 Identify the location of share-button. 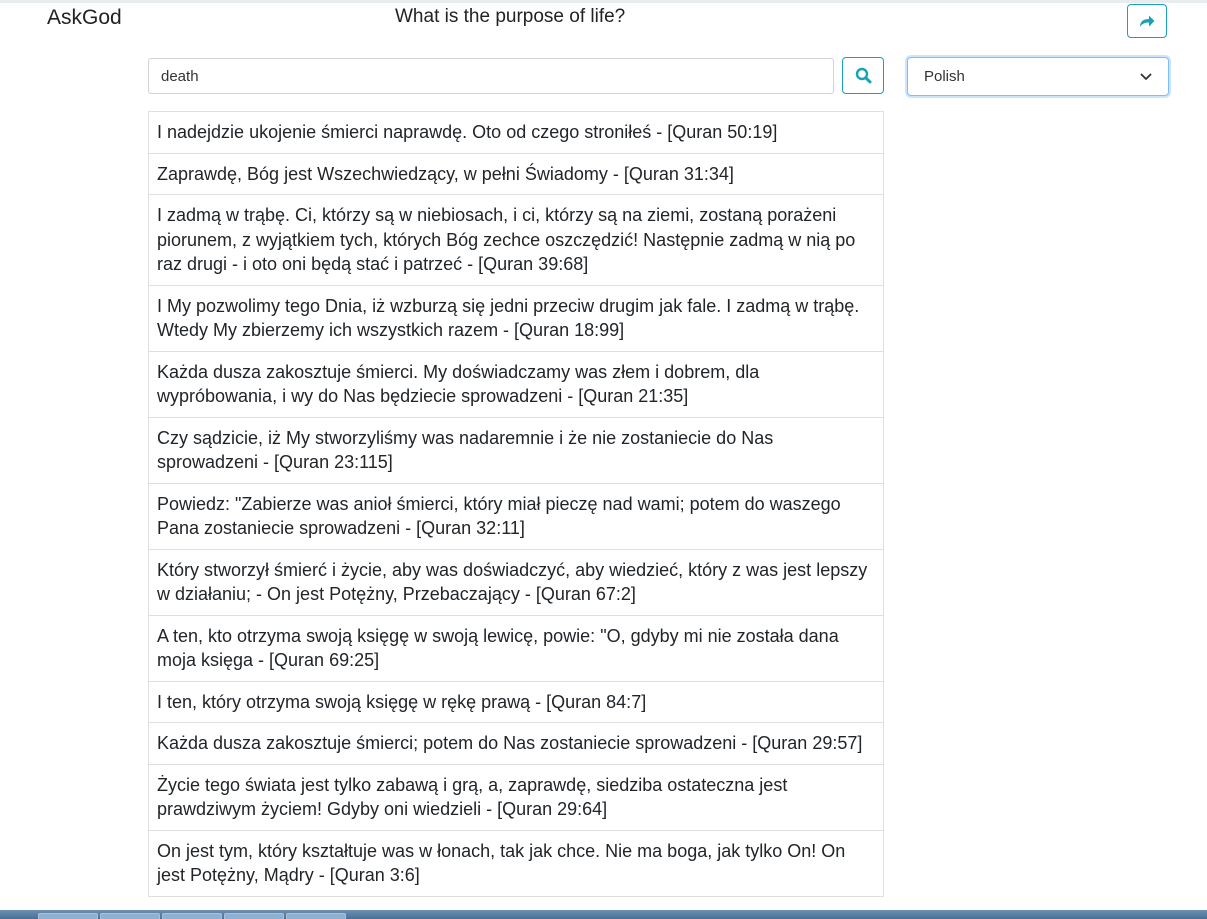
(1147, 21).